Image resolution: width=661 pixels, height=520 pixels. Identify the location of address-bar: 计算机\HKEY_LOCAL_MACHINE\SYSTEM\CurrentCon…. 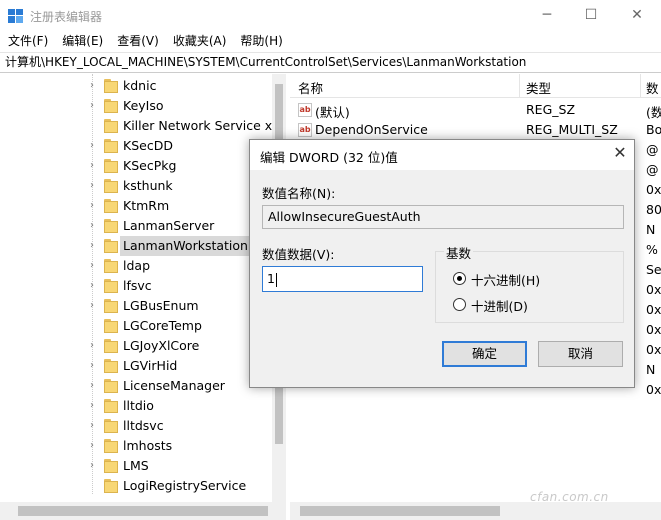
(330, 62).